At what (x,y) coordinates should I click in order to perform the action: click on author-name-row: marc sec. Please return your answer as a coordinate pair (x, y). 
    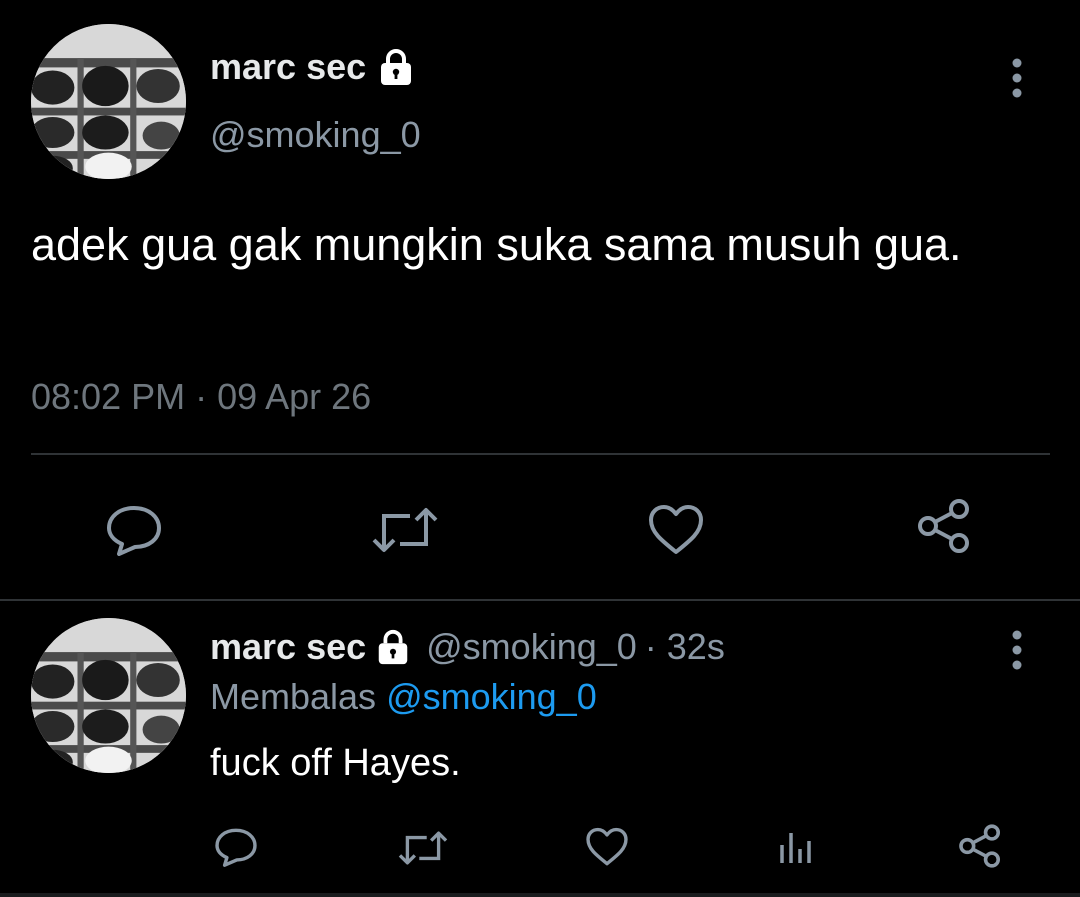
    Looking at the image, I should click on (313, 67).